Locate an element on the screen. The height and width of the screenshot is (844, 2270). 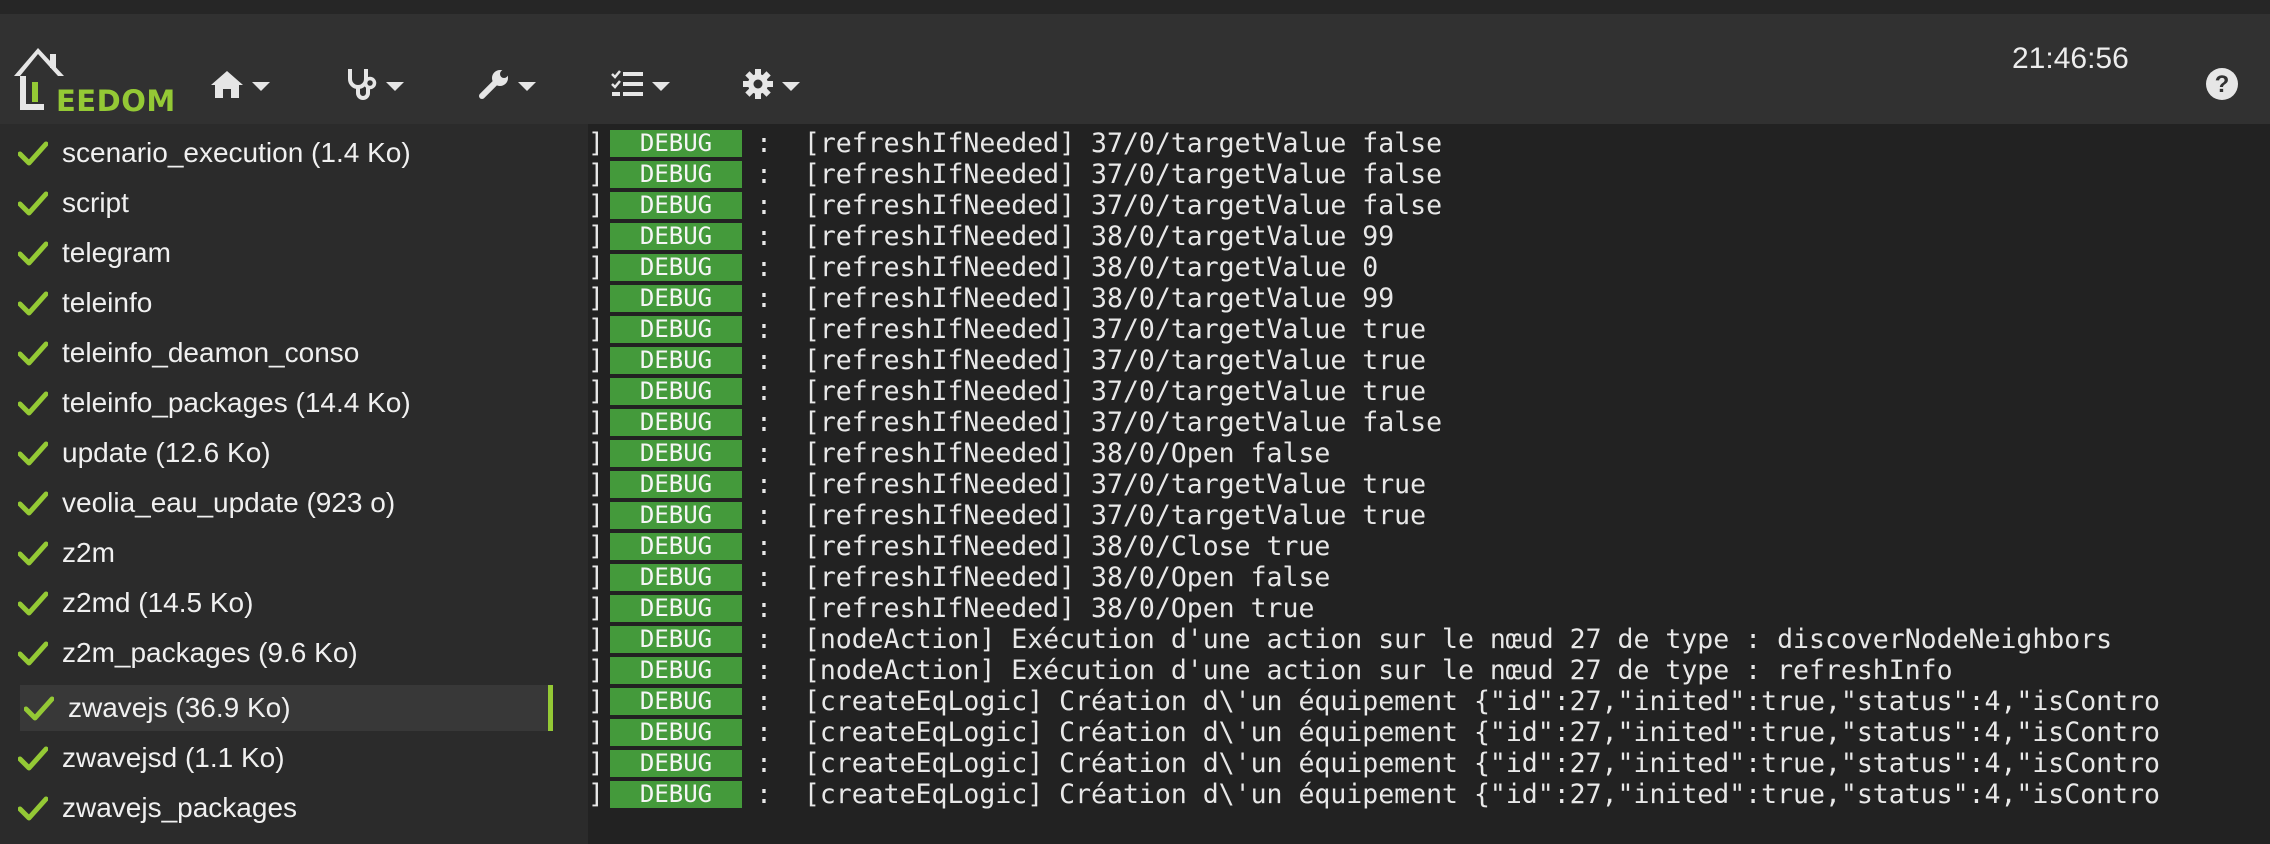
gear-icon is located at coordinates (758, 84).